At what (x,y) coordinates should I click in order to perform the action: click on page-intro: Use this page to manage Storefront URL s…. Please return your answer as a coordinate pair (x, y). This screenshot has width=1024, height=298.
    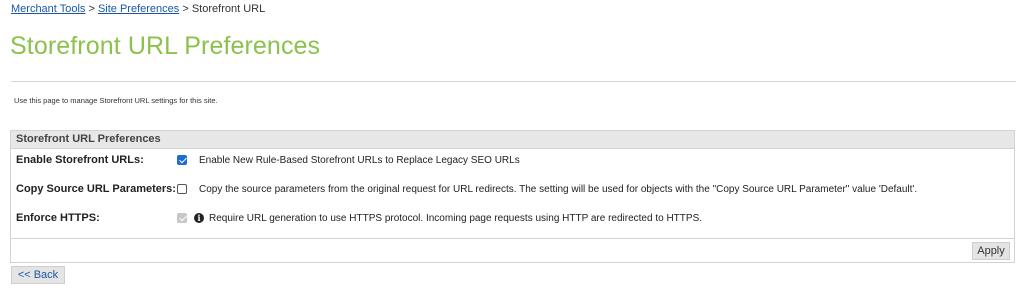
    Looking at the image, I should click on (116, 100).